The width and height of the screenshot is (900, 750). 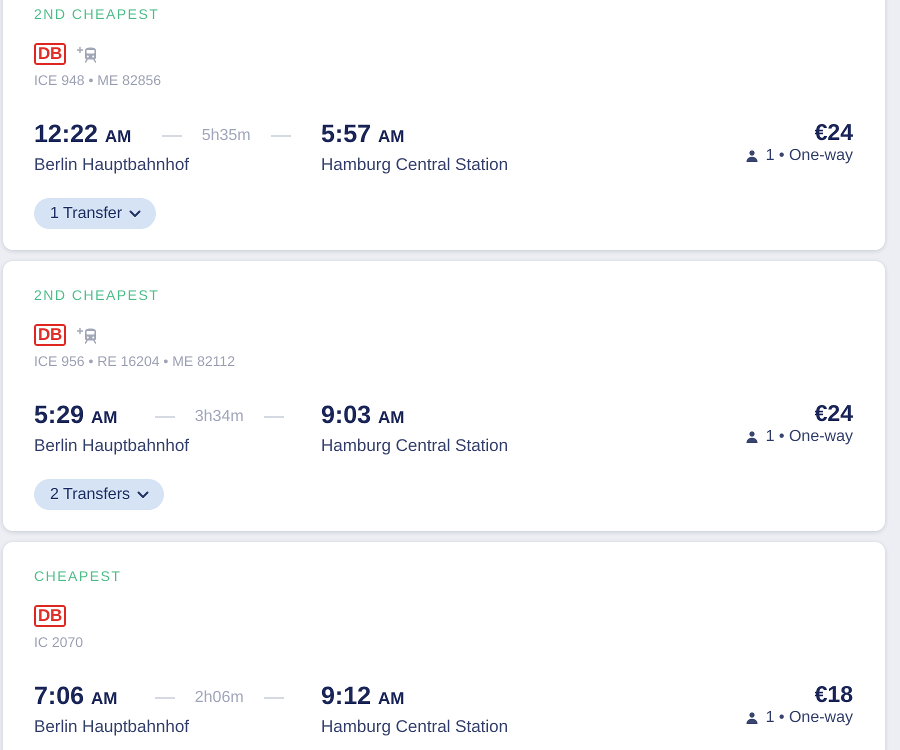 What do you see at coordinates (362, 696) in the screenshot?
I see `arrival-time: 9:12 AM` at bounding box center [362, 696].